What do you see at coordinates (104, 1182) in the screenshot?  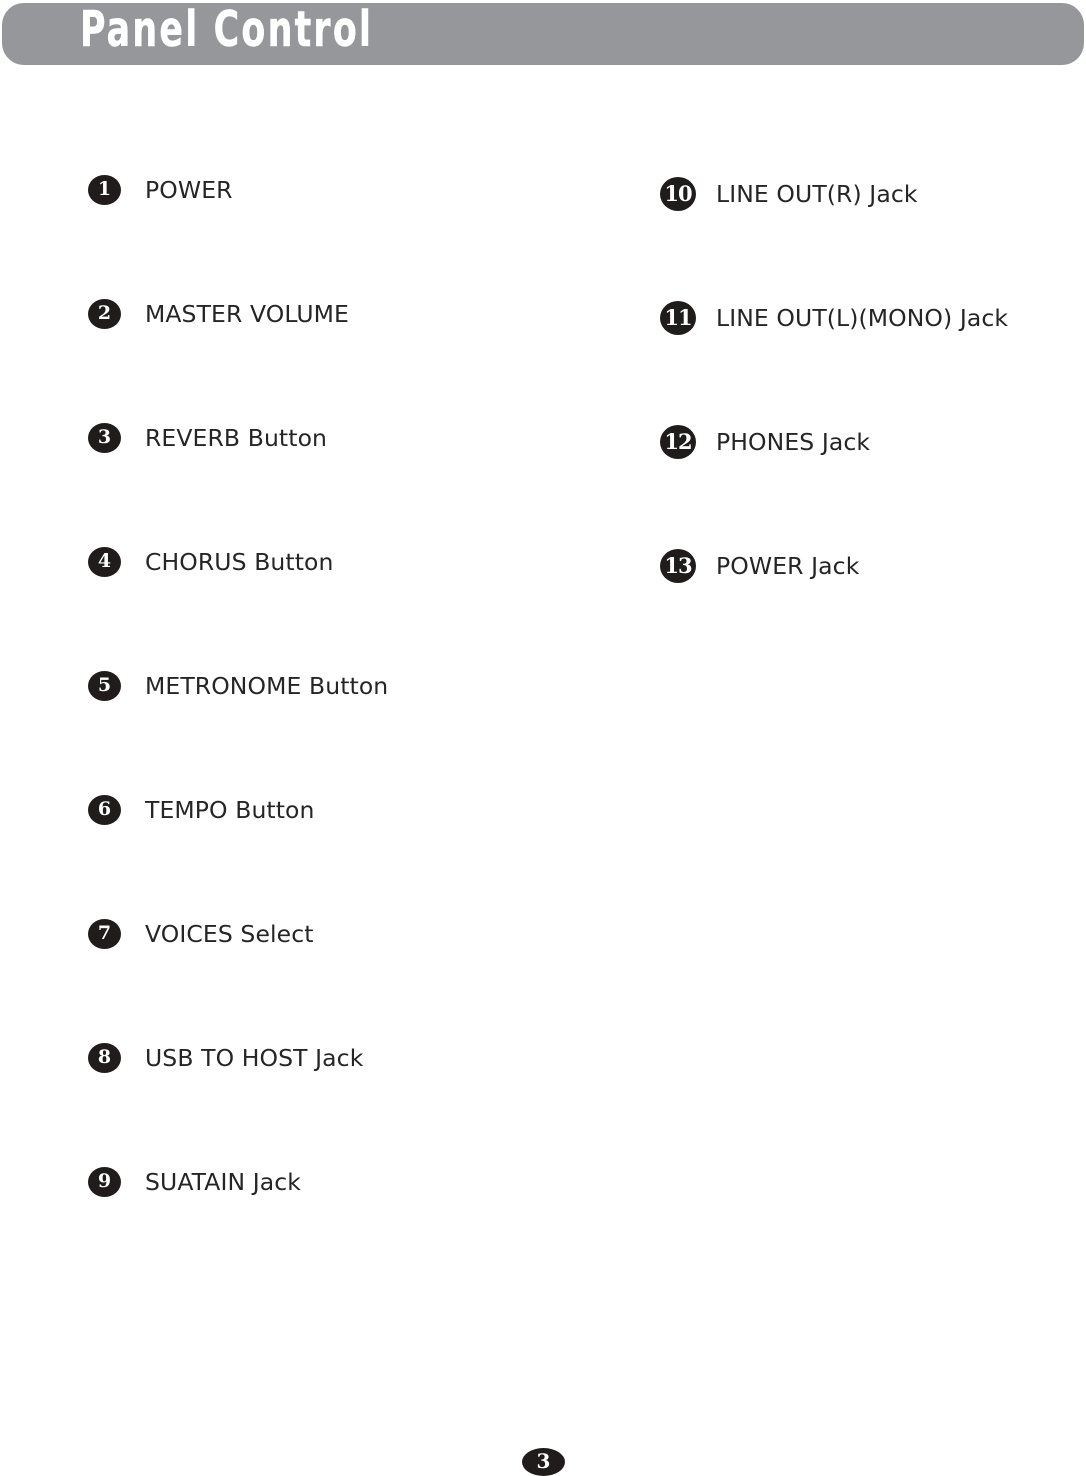 I see `callout-number-badge-9: 9` at bounding box center [104, 1182].